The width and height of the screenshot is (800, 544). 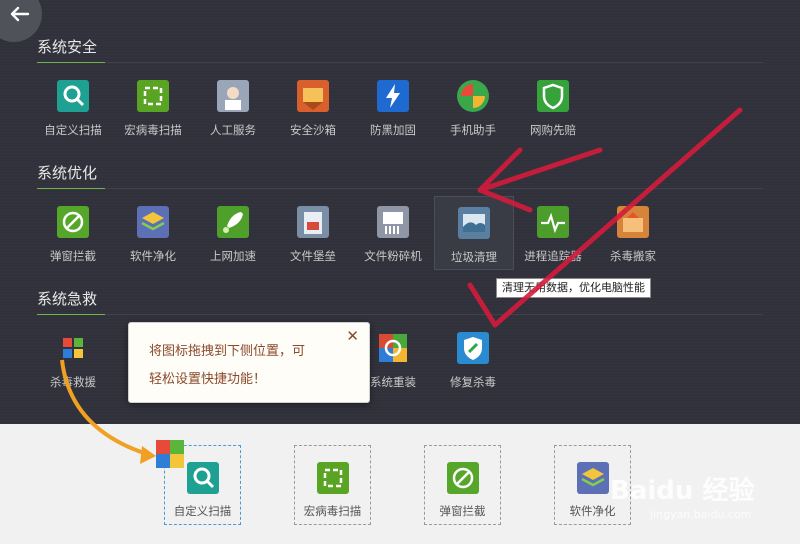 I want to click on tooltip: 清理无用数据，优化电脑性能, so click(x=573, y=288).